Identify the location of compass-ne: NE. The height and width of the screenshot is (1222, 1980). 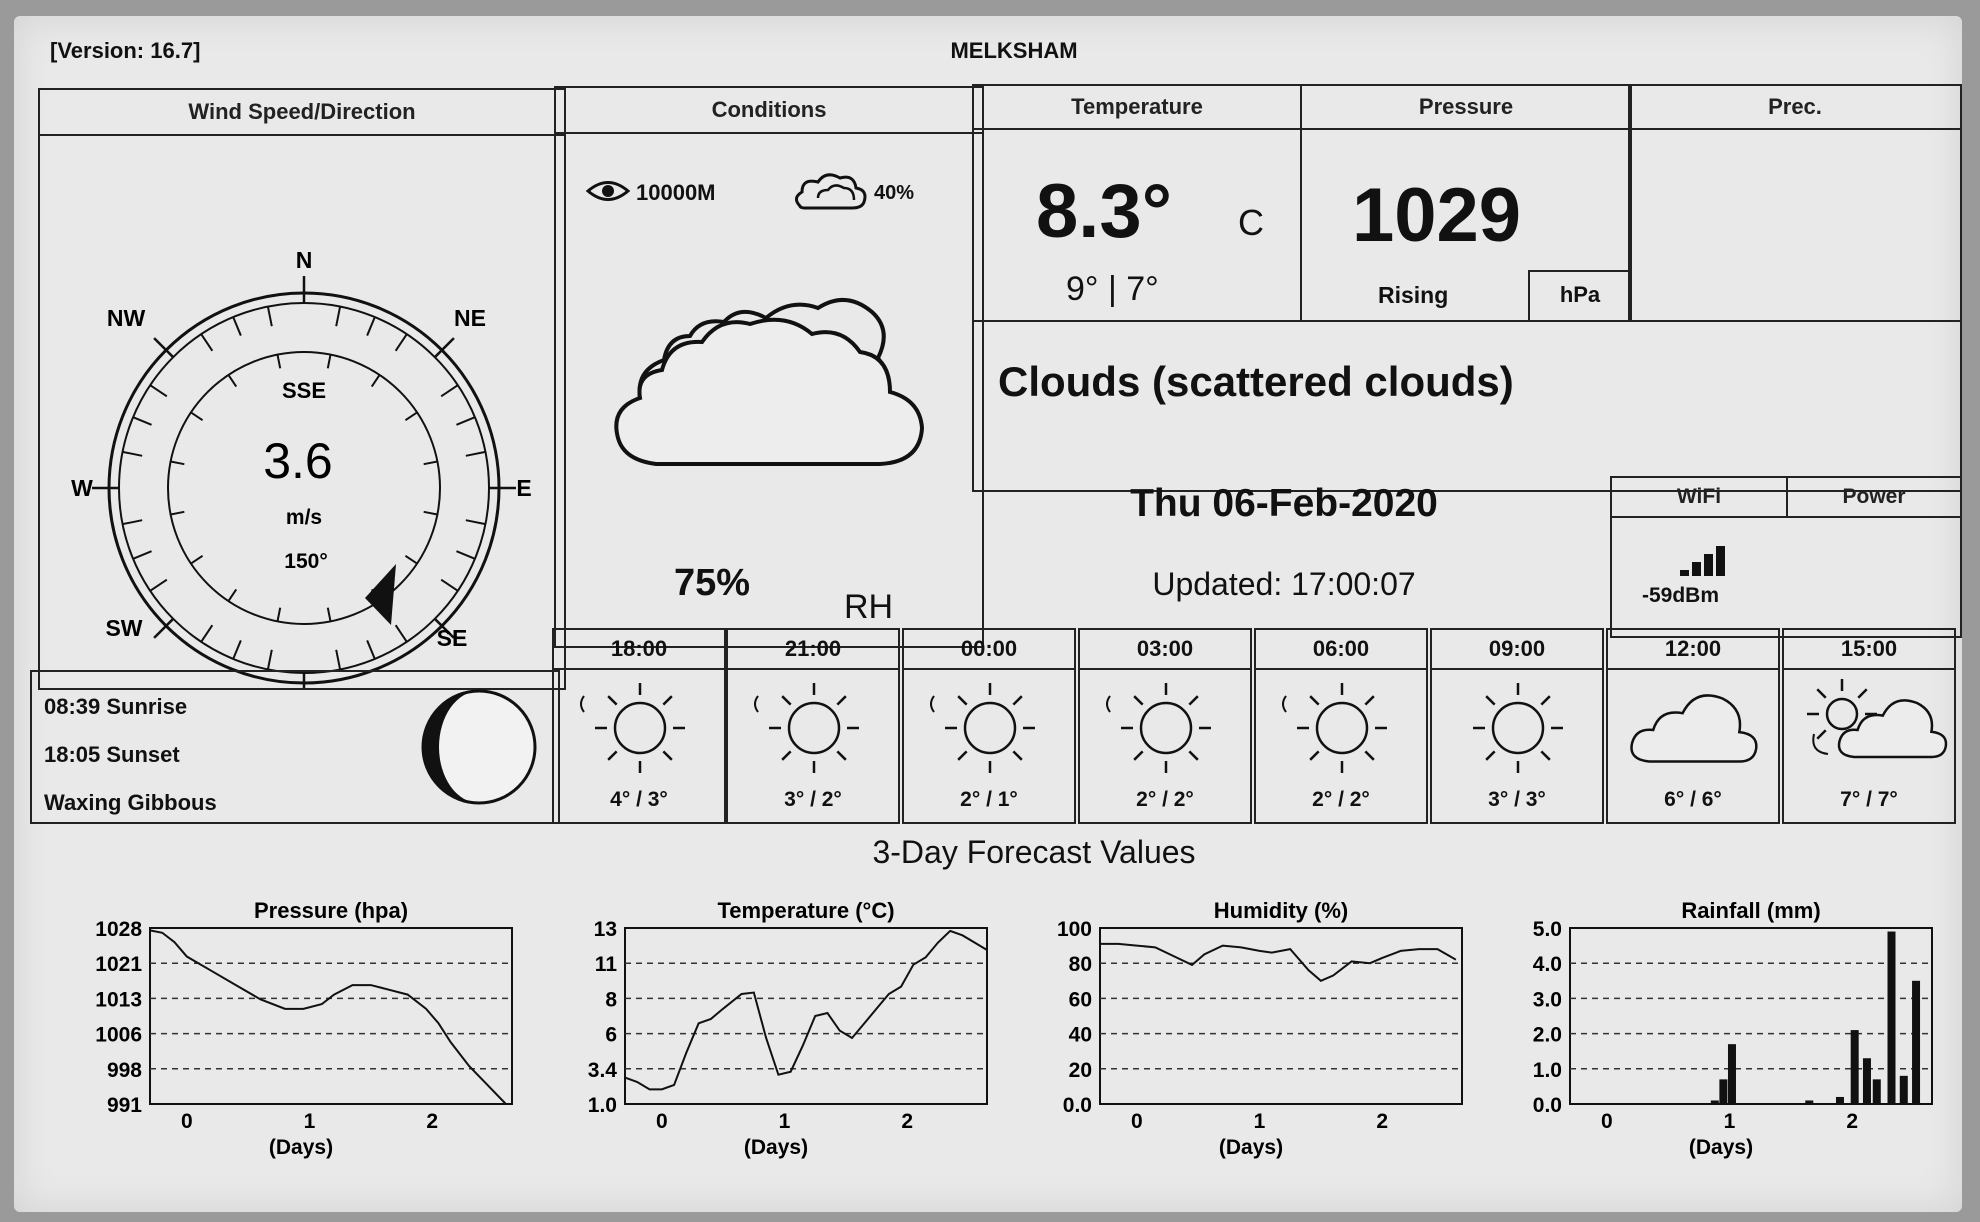
(470, 318).